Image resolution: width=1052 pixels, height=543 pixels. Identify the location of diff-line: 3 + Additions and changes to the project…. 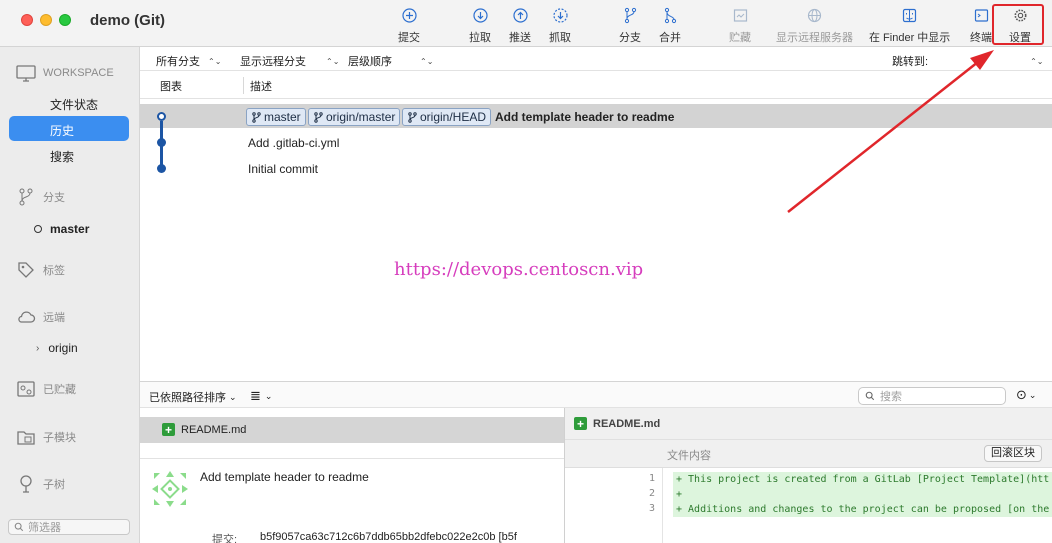
(808, 509).